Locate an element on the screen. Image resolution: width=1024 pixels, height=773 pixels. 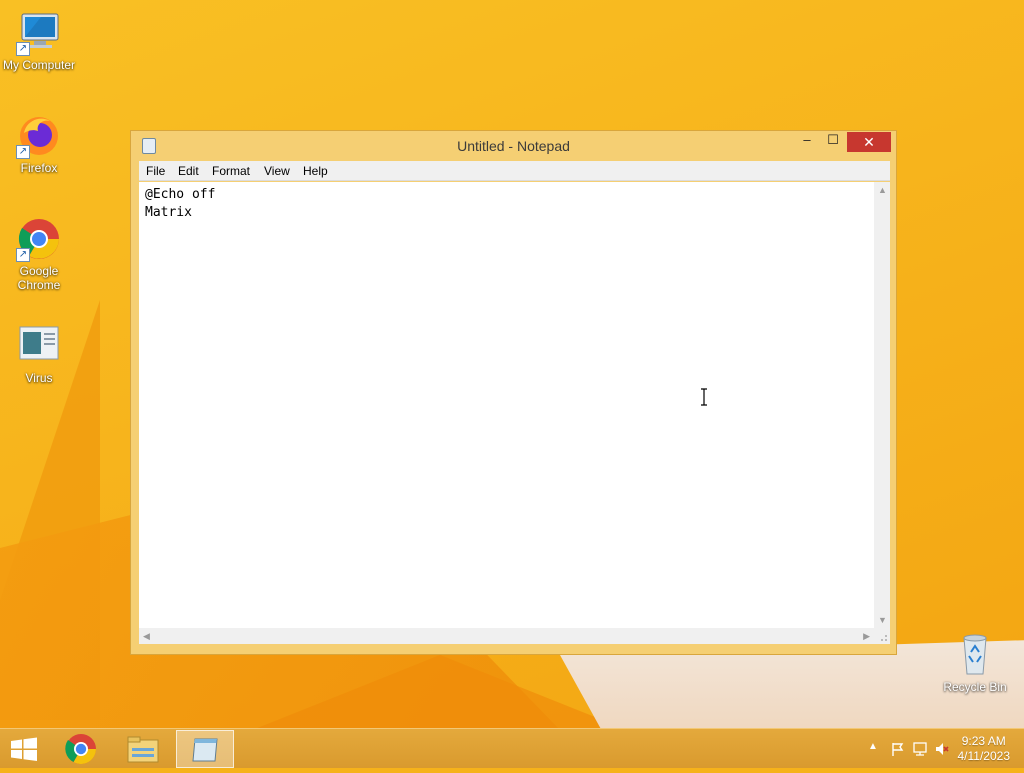
volume-muted-icon is located at coordinates (942, 749).